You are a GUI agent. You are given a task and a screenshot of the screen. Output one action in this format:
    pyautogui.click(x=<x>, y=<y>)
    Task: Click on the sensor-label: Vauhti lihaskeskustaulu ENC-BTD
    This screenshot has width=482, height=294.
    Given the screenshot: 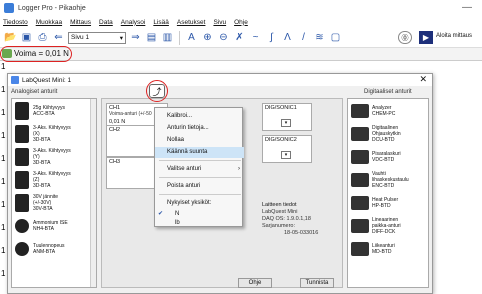 What is the action you would take?
    pyautogui.click(x=390, y=179)
    